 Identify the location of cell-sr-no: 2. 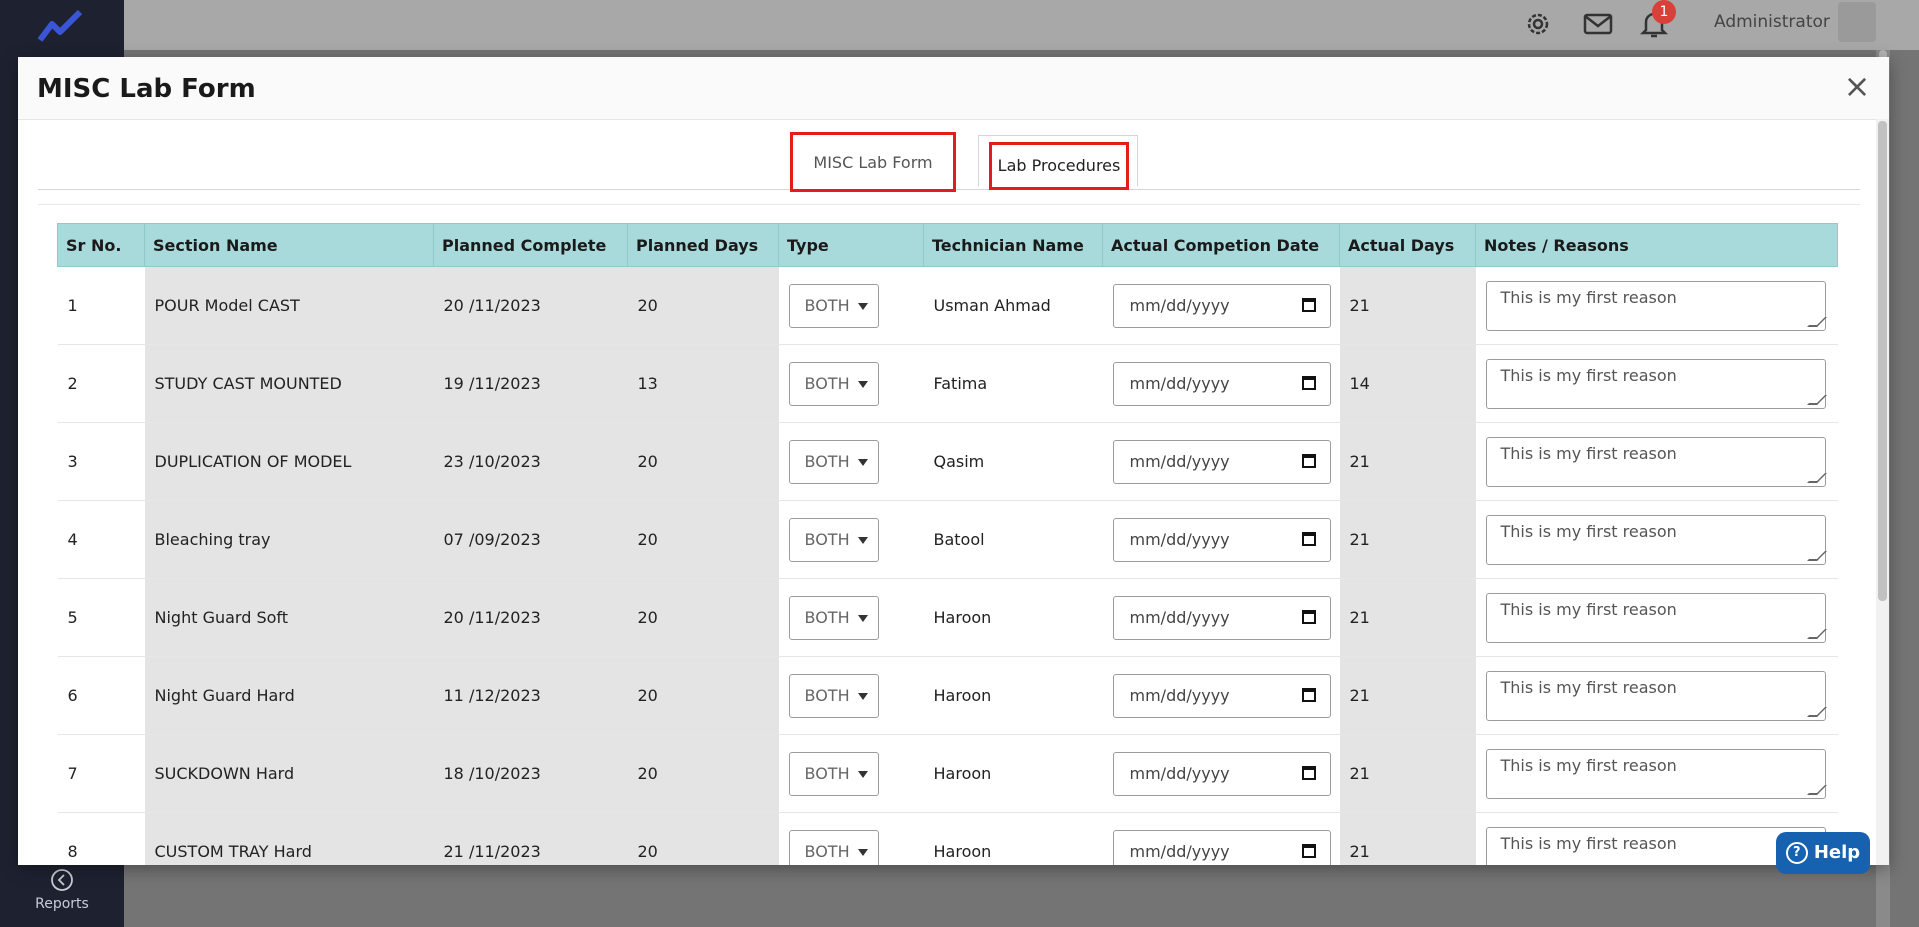
(101, 383).